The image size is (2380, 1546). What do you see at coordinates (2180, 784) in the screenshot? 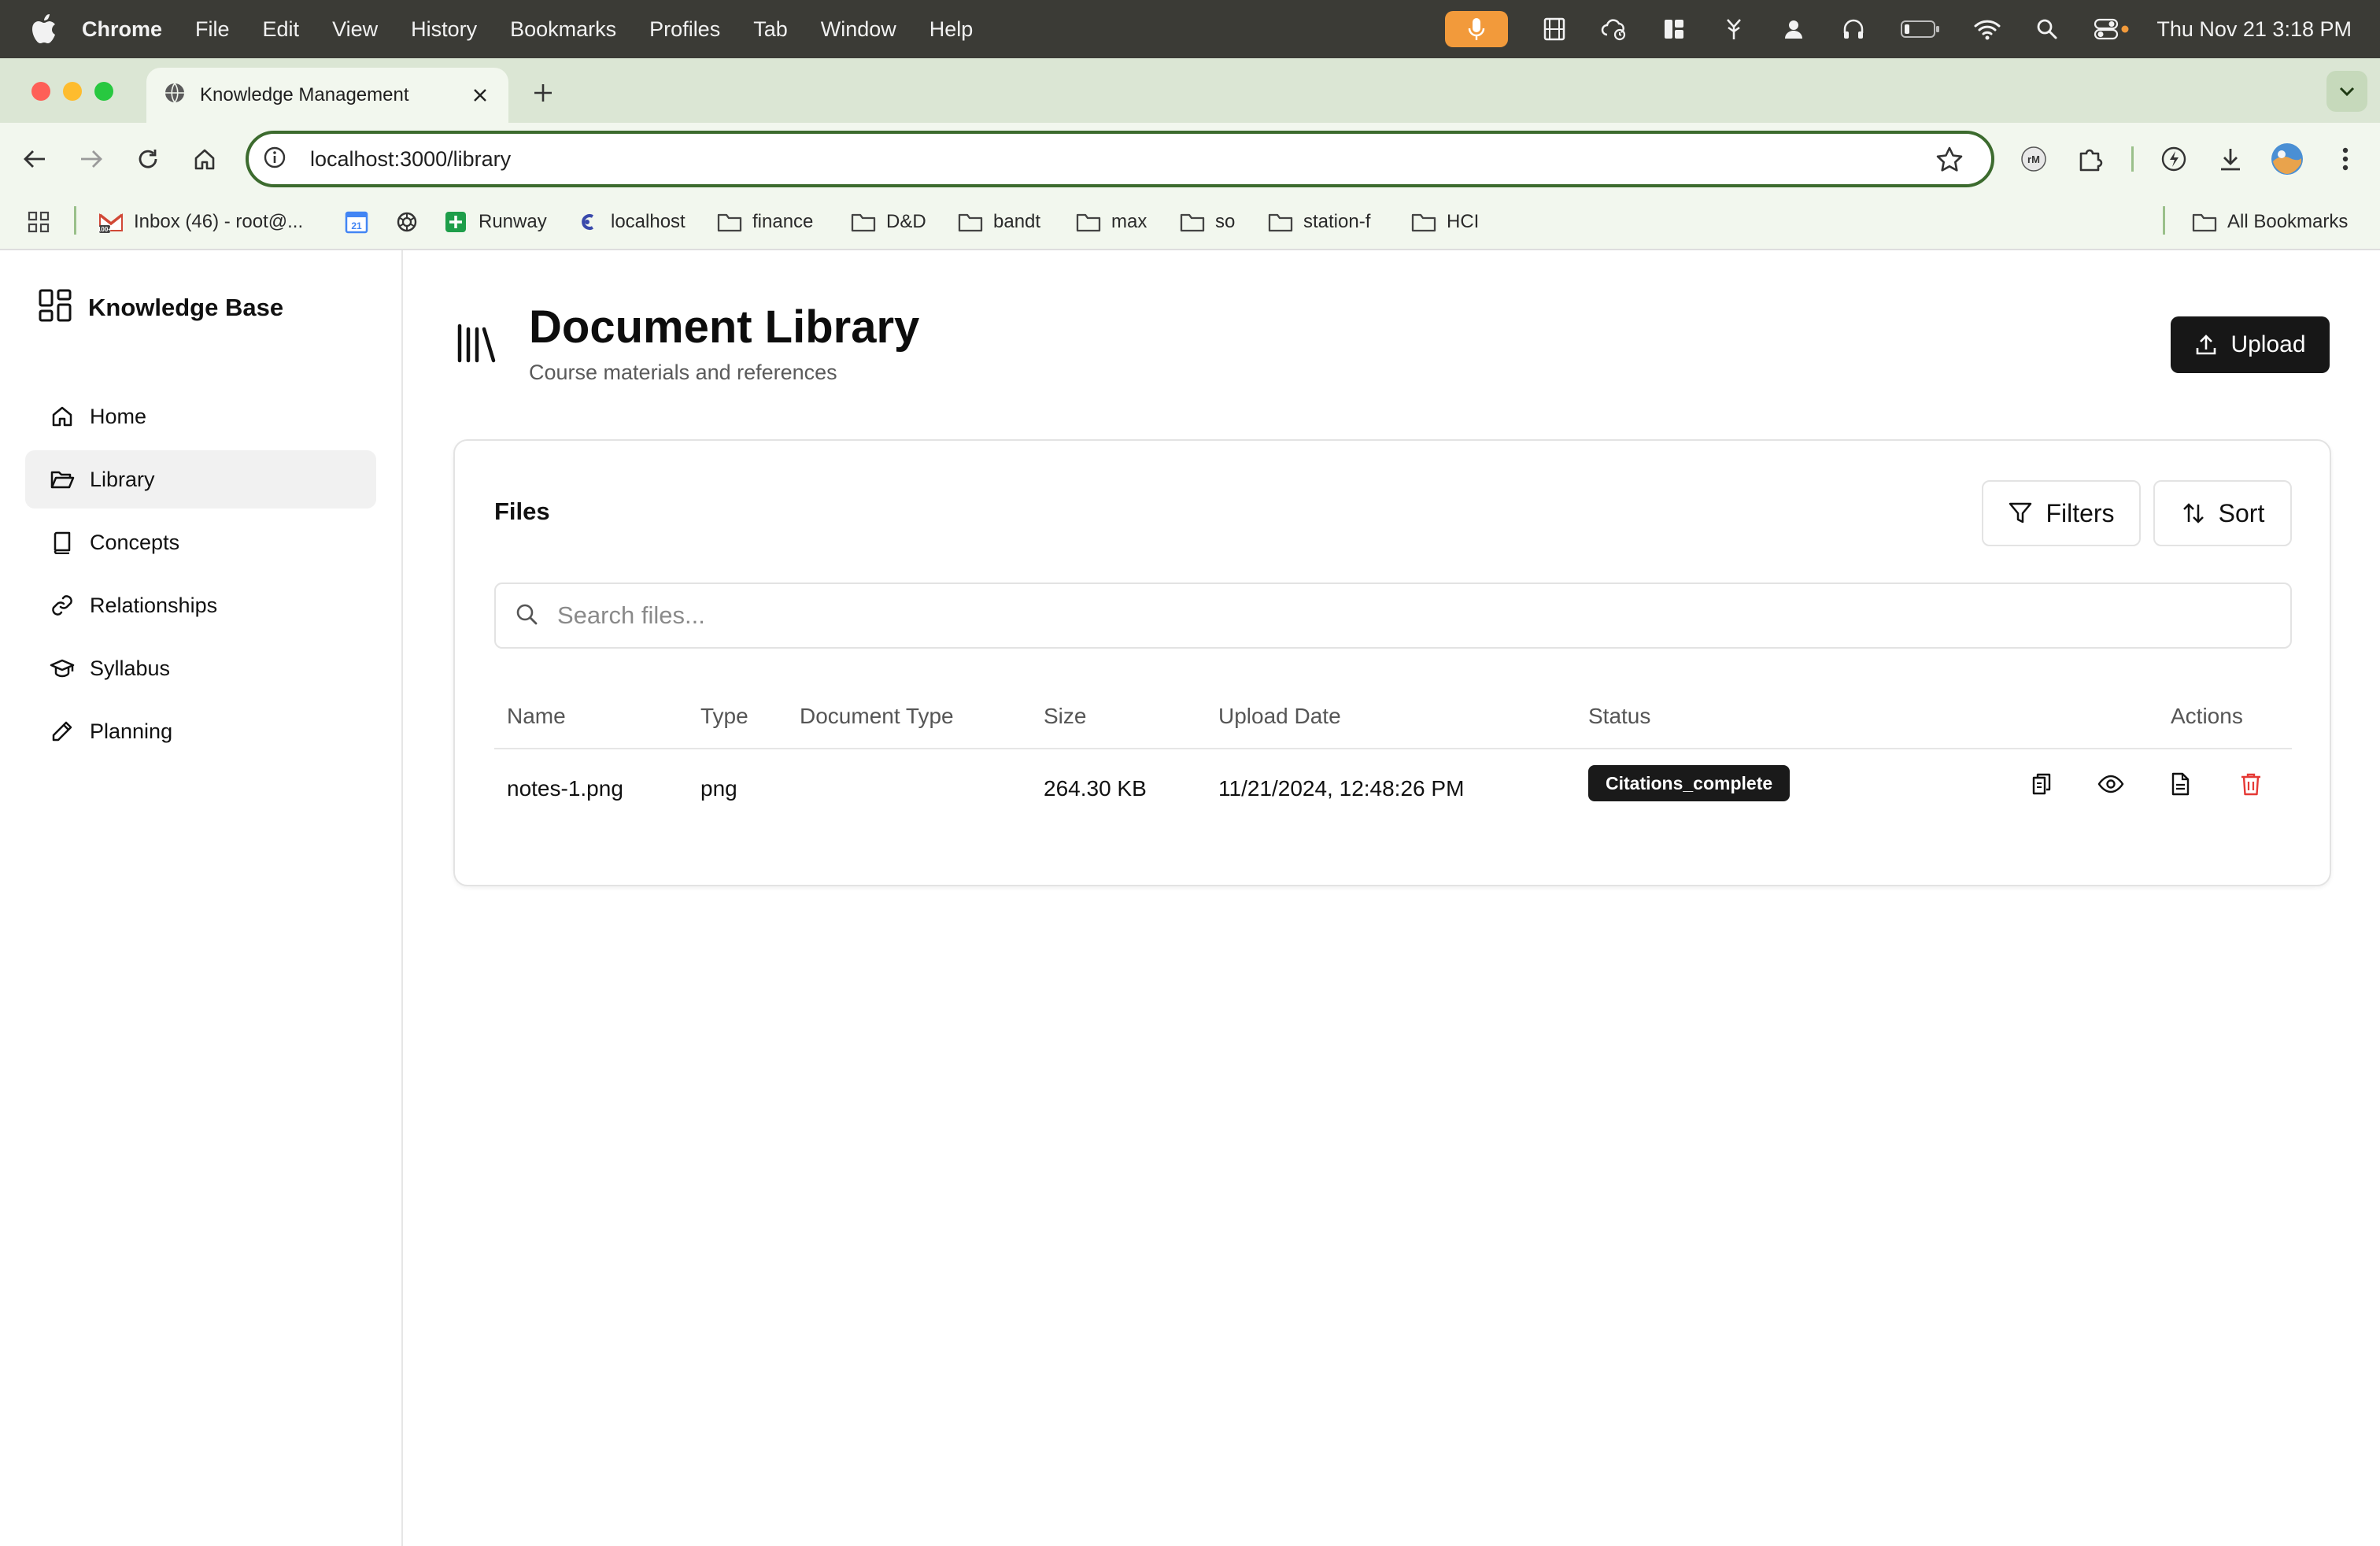
I see `document-text-icon` at bounding box center [2180, 784].